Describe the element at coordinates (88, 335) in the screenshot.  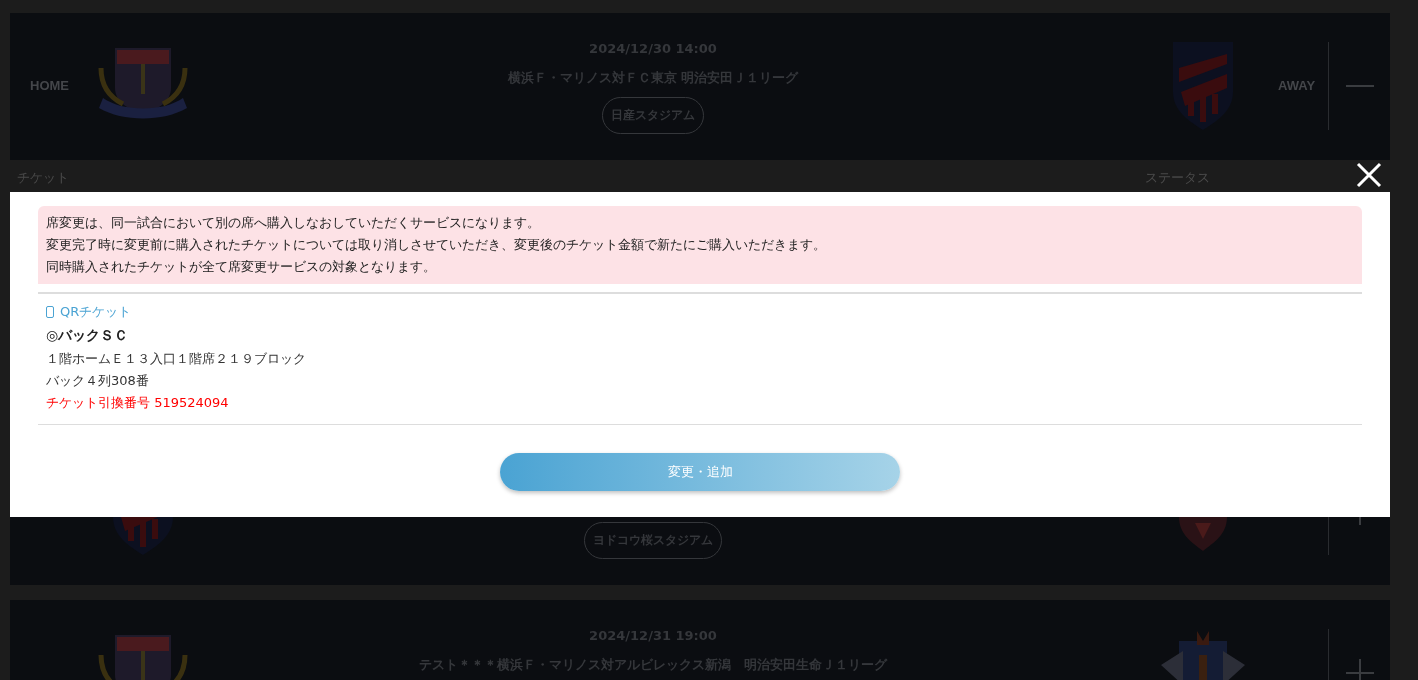
I see `seat-type: ◎バックＳＣ` at that location.